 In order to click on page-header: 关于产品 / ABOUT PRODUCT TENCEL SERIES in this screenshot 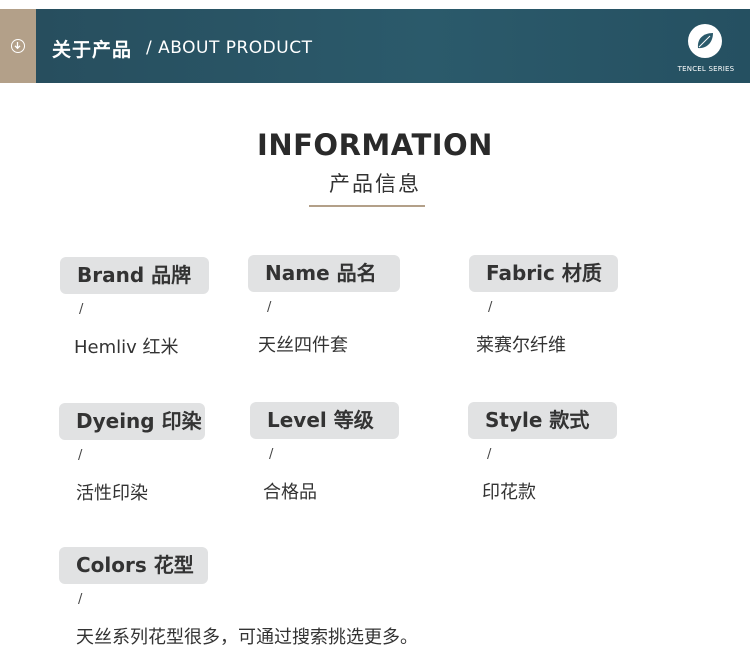, I will do `click(375, 46)`.